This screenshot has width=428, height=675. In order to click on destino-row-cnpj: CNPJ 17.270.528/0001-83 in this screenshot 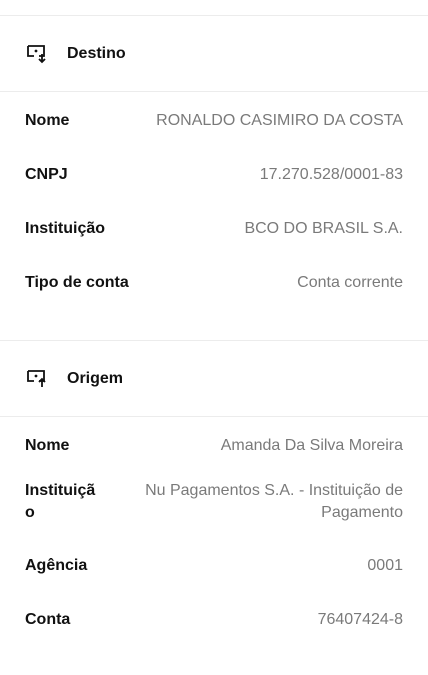, I will do `click(214, 191)`.